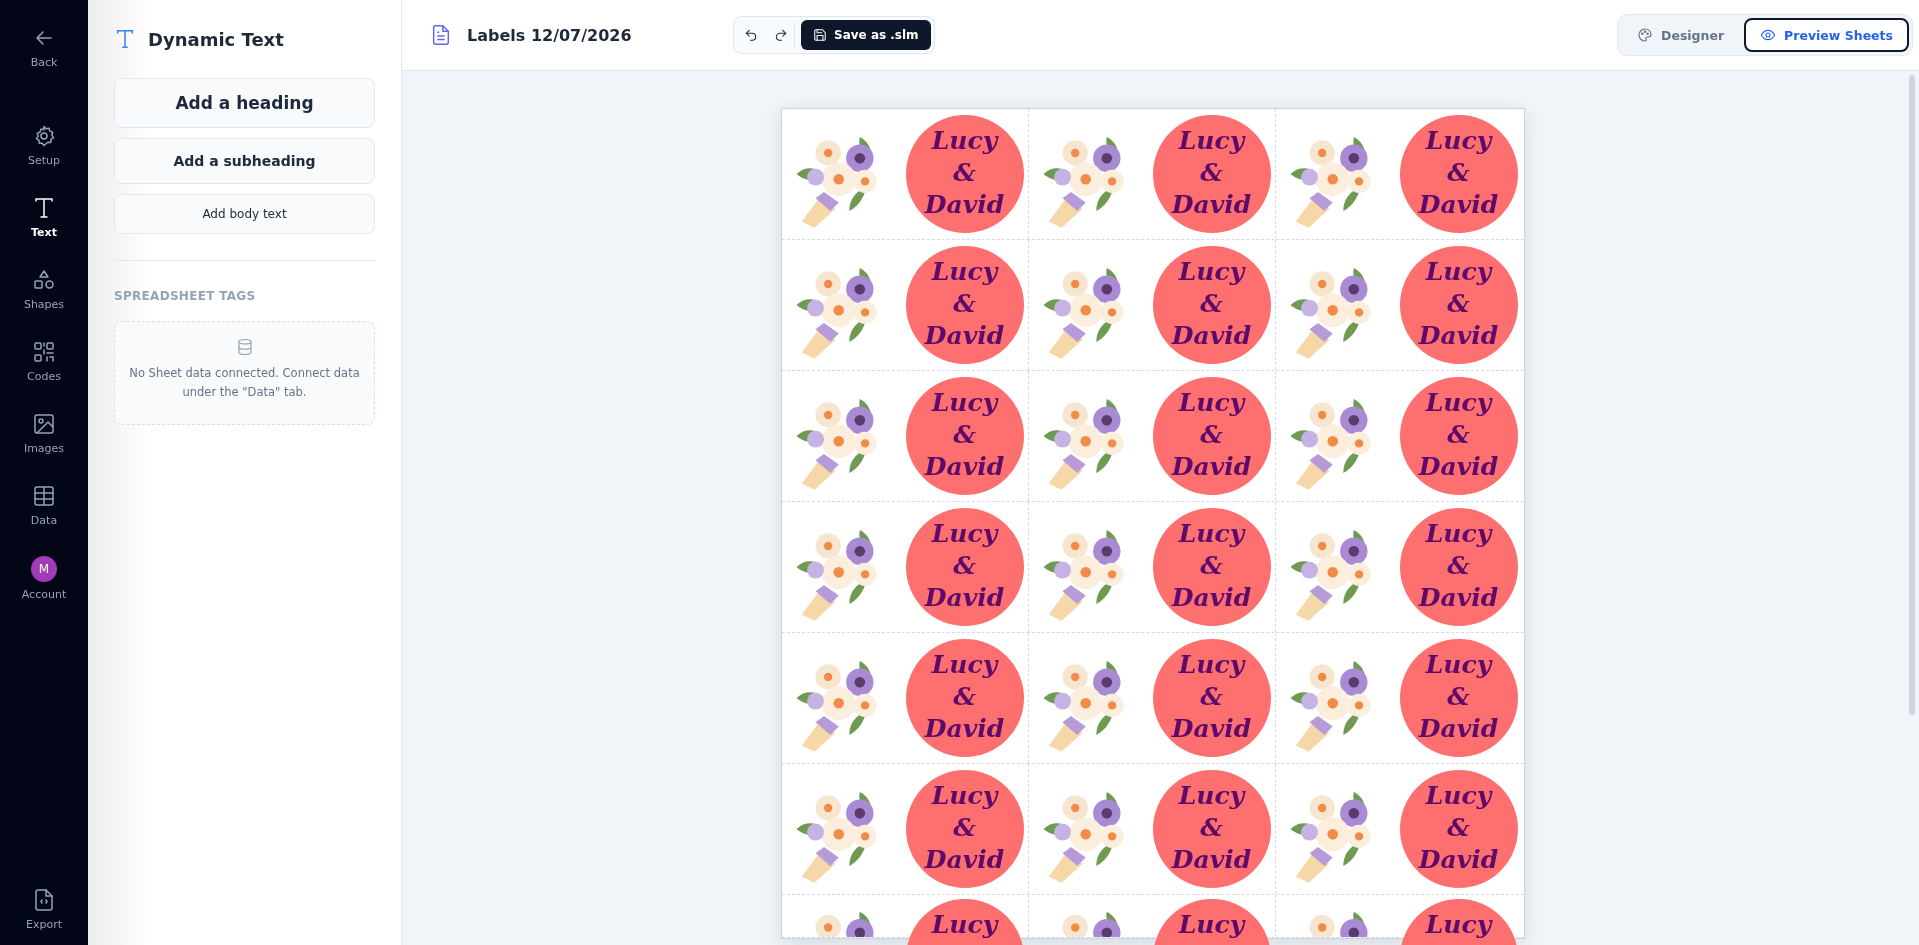  I want to click on nav-item: Shapes, so click(44, 289).